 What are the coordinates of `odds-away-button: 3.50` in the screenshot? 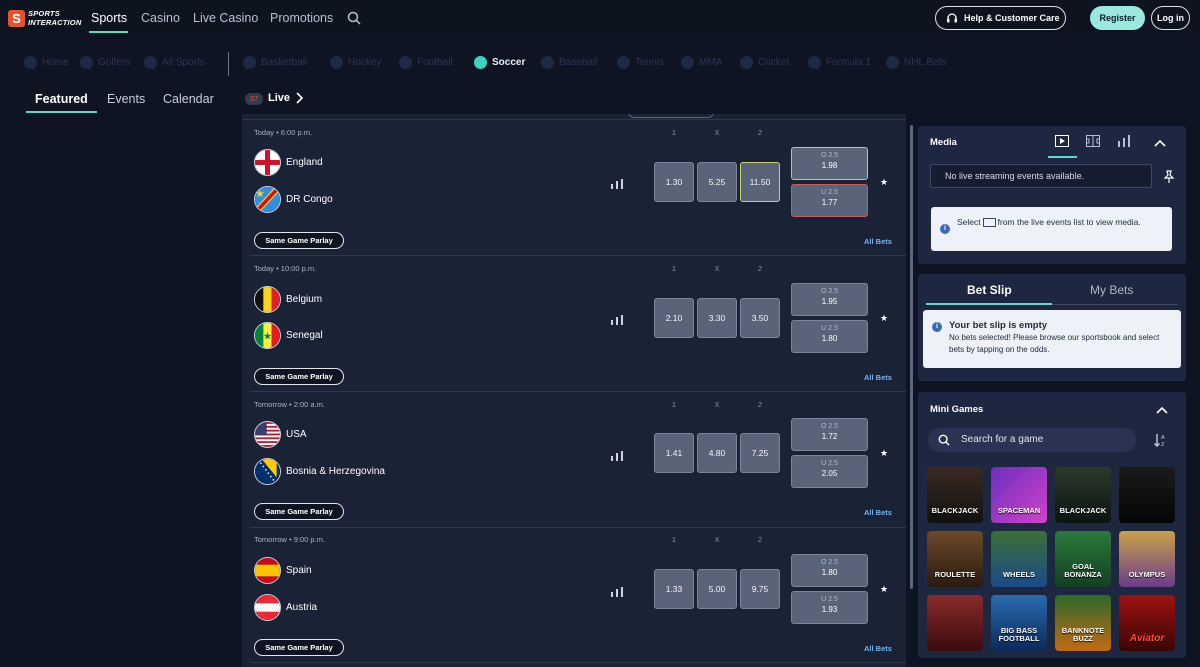 It's located at (760, 318).